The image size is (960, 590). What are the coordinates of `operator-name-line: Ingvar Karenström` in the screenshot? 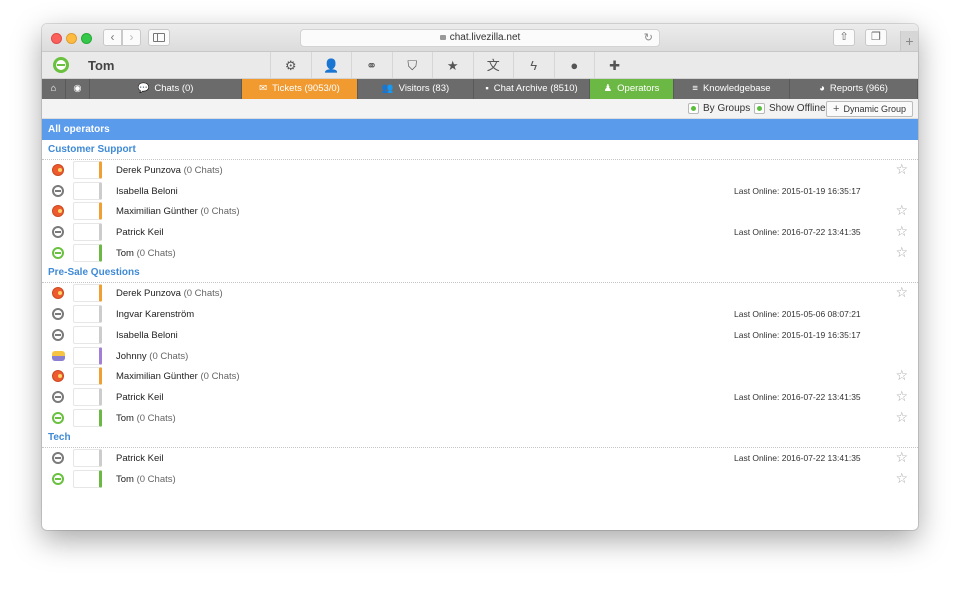 It's located at (155, 314).